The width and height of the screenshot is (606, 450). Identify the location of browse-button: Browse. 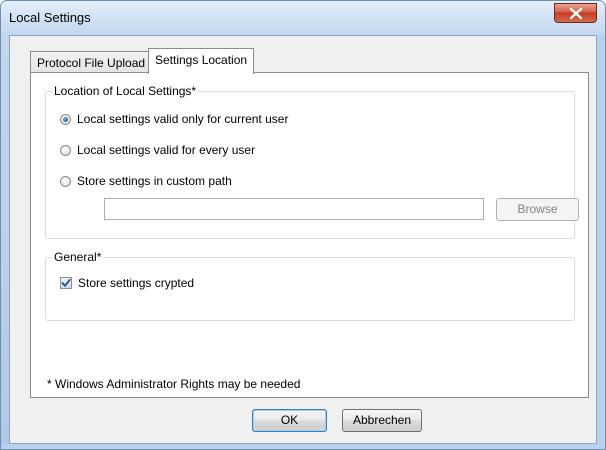
(537, 209).